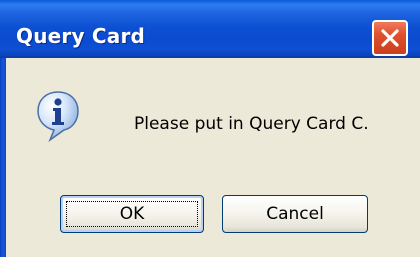  What do you see at coordinates (58, 116) in the screenshot?
I see `info-icon` at bounding box center [58, 116].